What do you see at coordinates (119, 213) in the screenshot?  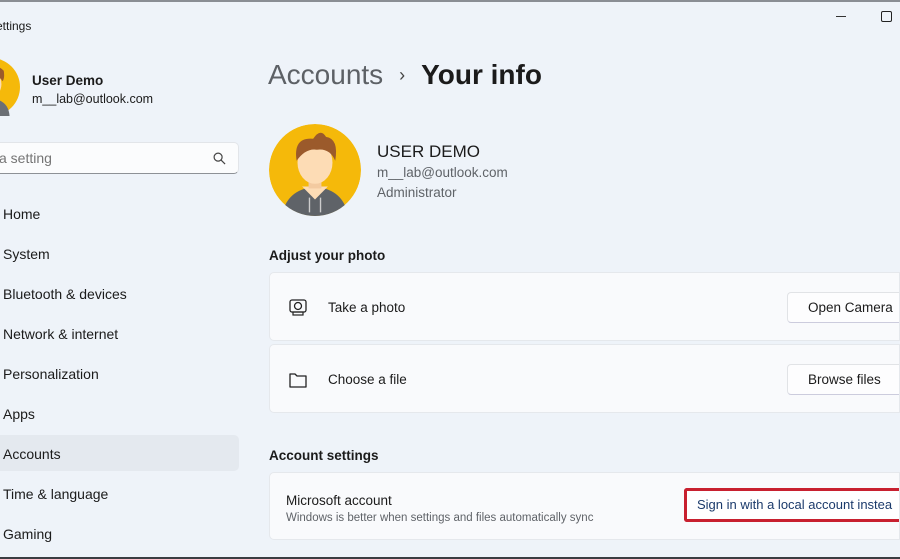 I see `sidebar-item-home: Home` at bounding box center [119, 213].